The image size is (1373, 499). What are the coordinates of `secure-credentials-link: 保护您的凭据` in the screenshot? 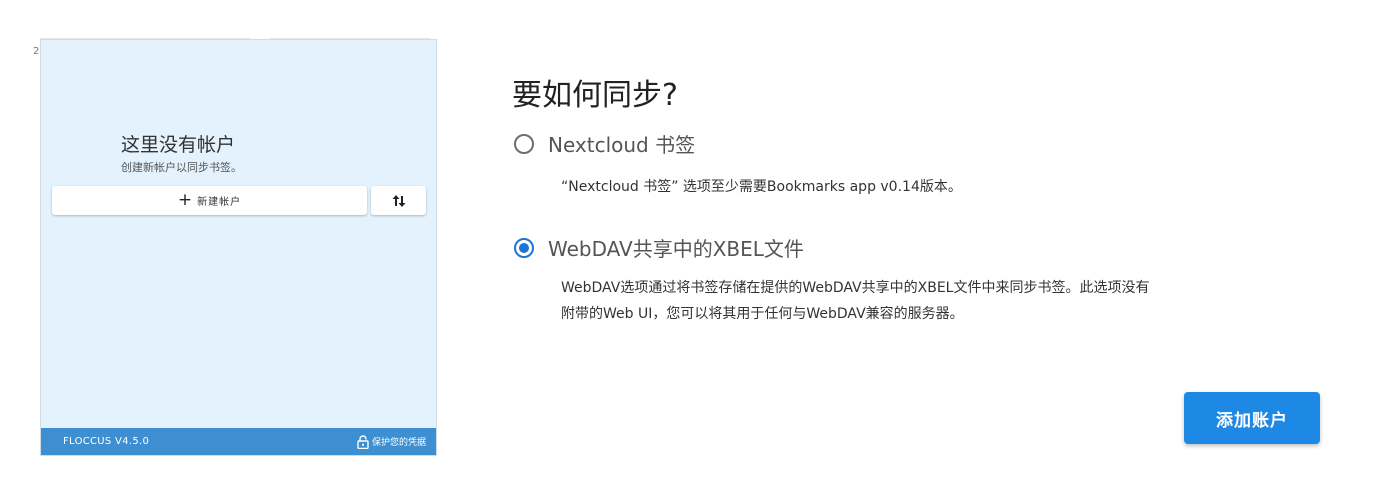 It's located at (391, 441).